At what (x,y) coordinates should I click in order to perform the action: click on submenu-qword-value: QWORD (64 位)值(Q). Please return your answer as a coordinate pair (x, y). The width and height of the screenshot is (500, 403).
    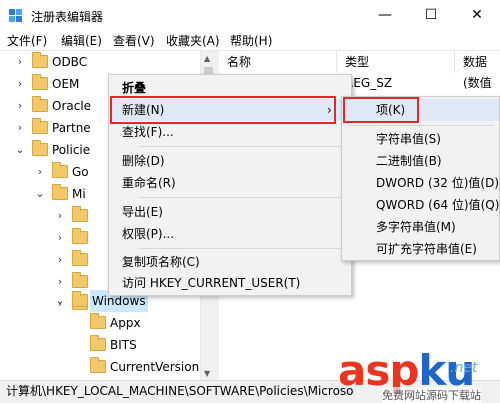
    Looking at the image, I should click on (420, 205).